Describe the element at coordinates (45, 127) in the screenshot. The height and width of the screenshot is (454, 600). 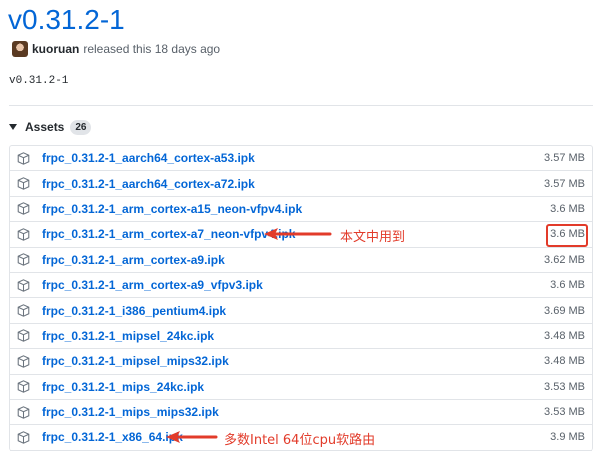
I see `assets-label: Assets` at that location.